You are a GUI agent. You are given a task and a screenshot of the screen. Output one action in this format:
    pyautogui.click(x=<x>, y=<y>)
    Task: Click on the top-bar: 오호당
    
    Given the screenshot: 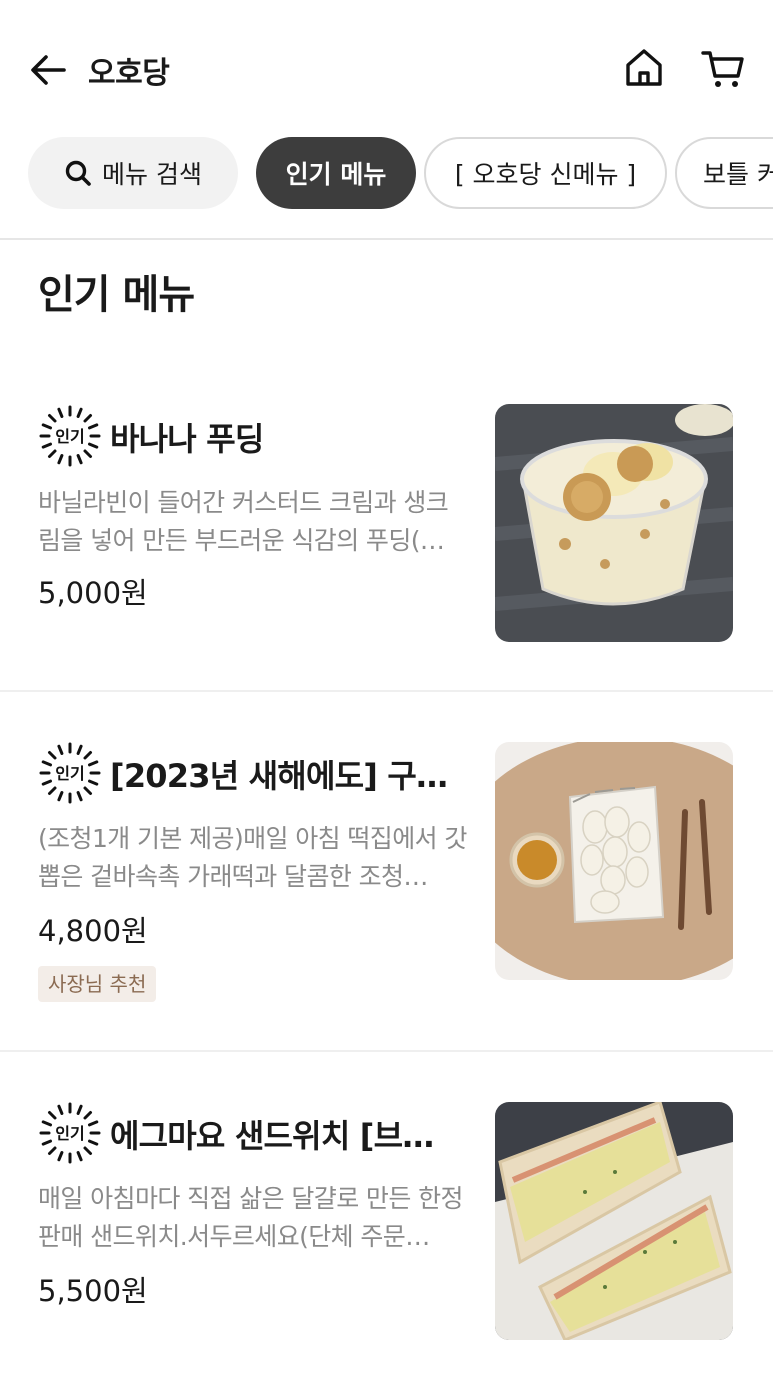 What is the action you would take?
    pyautogui.click(x=386, y=65)
    